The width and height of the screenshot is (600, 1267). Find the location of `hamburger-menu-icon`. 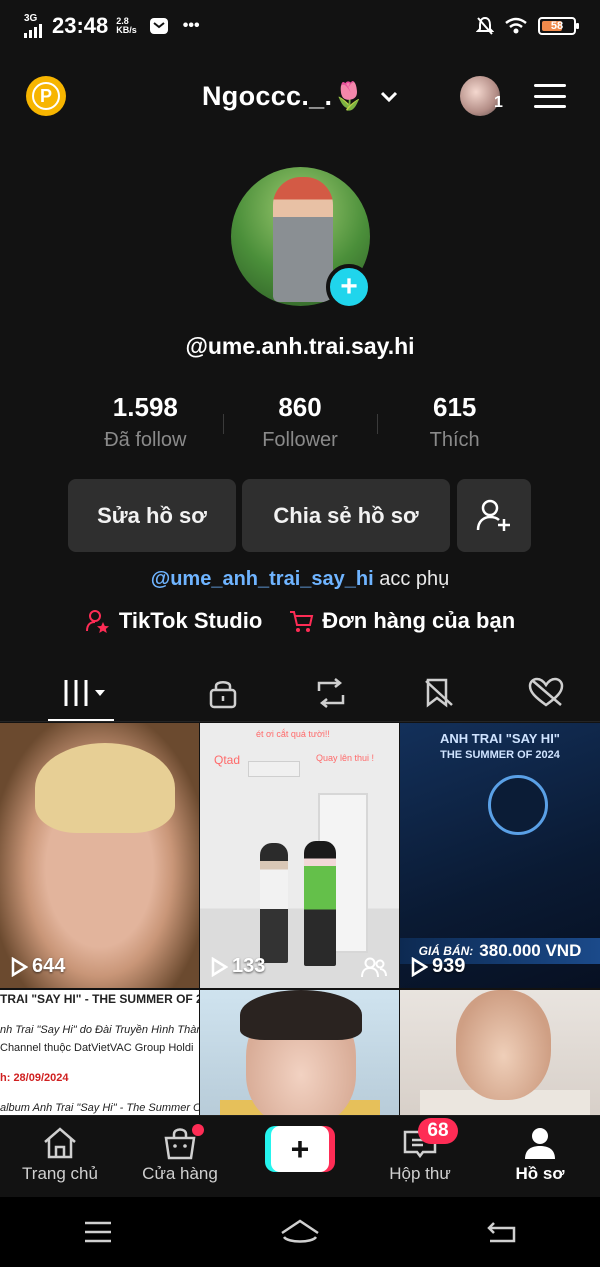

hamburger-menu-icon is located at coordinates (550, 96).